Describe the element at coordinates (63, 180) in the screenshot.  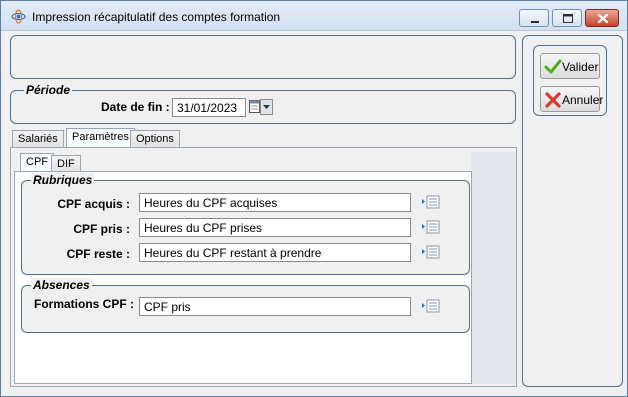
I see `rubriques-group-title: Rubriques` at that location.